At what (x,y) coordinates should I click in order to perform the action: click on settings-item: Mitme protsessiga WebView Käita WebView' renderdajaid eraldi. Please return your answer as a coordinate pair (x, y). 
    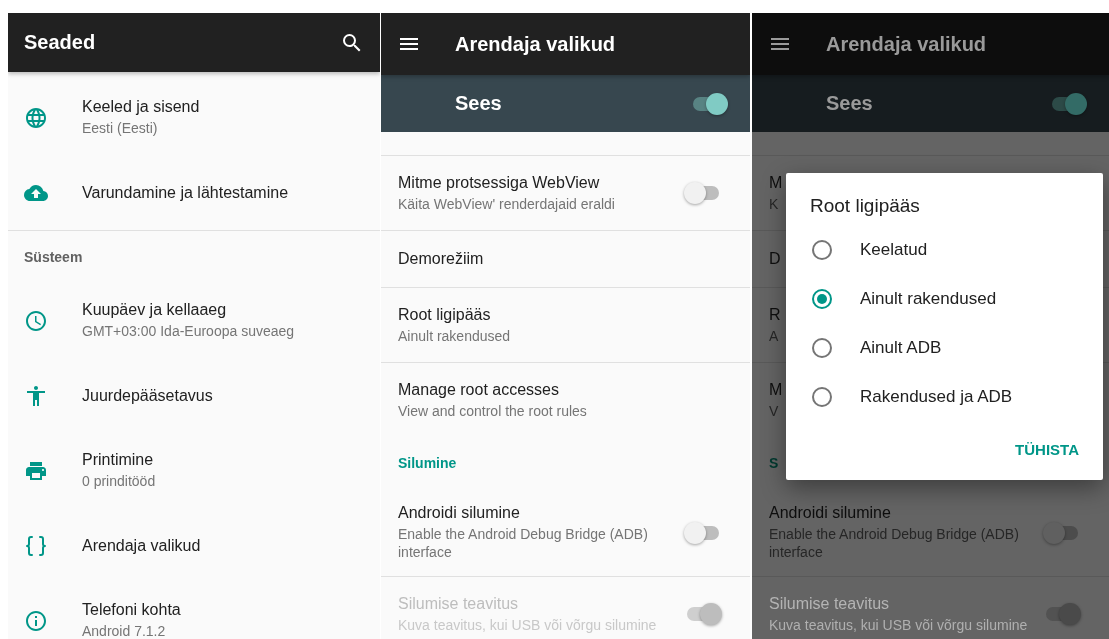
    Looking at the image, I should click on (565, 192).